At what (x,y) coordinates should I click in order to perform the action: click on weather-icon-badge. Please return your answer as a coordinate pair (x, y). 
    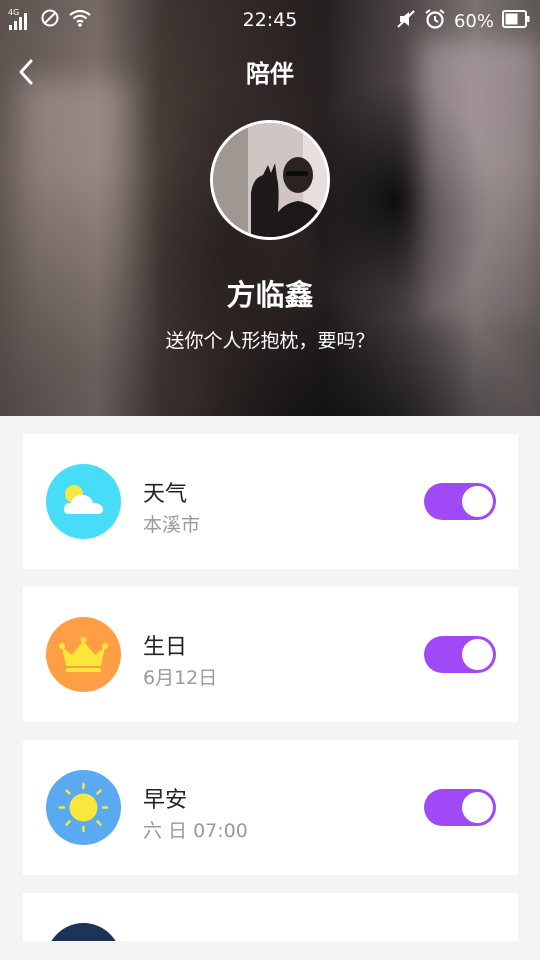
    Looking at the image, I should click on (83, 501).